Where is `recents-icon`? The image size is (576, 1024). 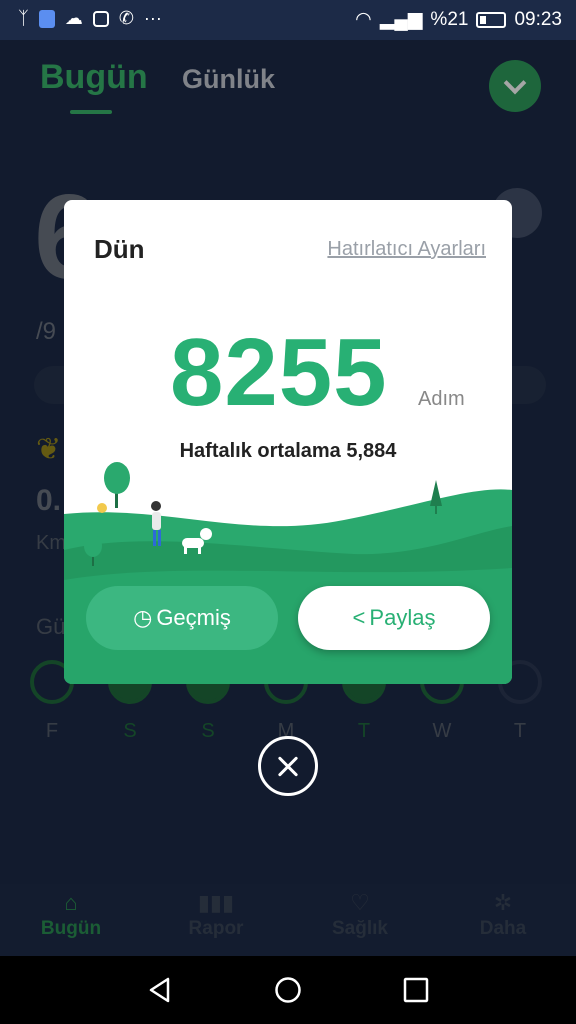
recents-icon is located at coordinates (416, 990).